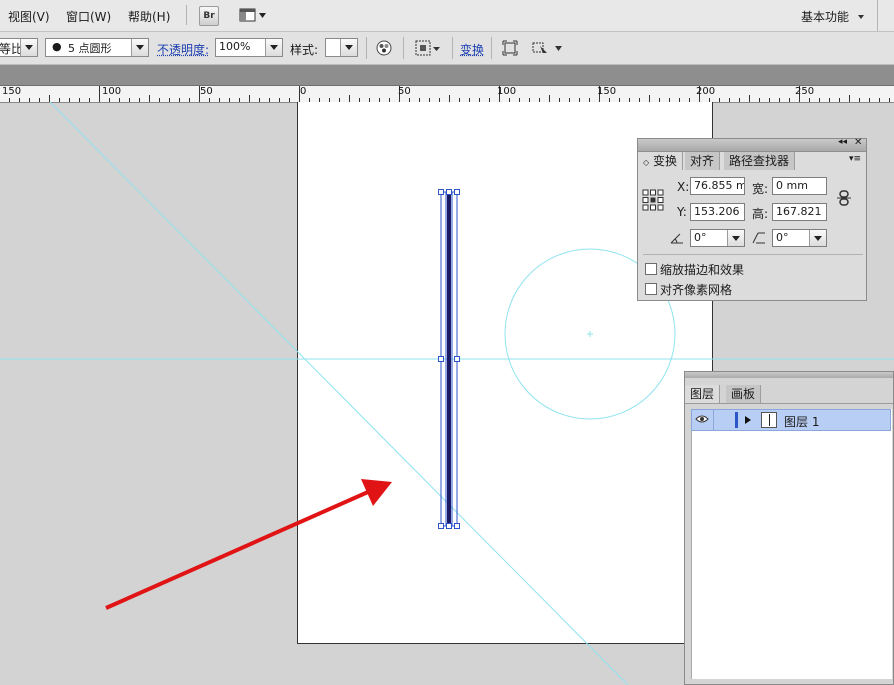  Describe the element at coordinates (676, 238) in the screenshot. I see `rotate-angle-icon` at that location.